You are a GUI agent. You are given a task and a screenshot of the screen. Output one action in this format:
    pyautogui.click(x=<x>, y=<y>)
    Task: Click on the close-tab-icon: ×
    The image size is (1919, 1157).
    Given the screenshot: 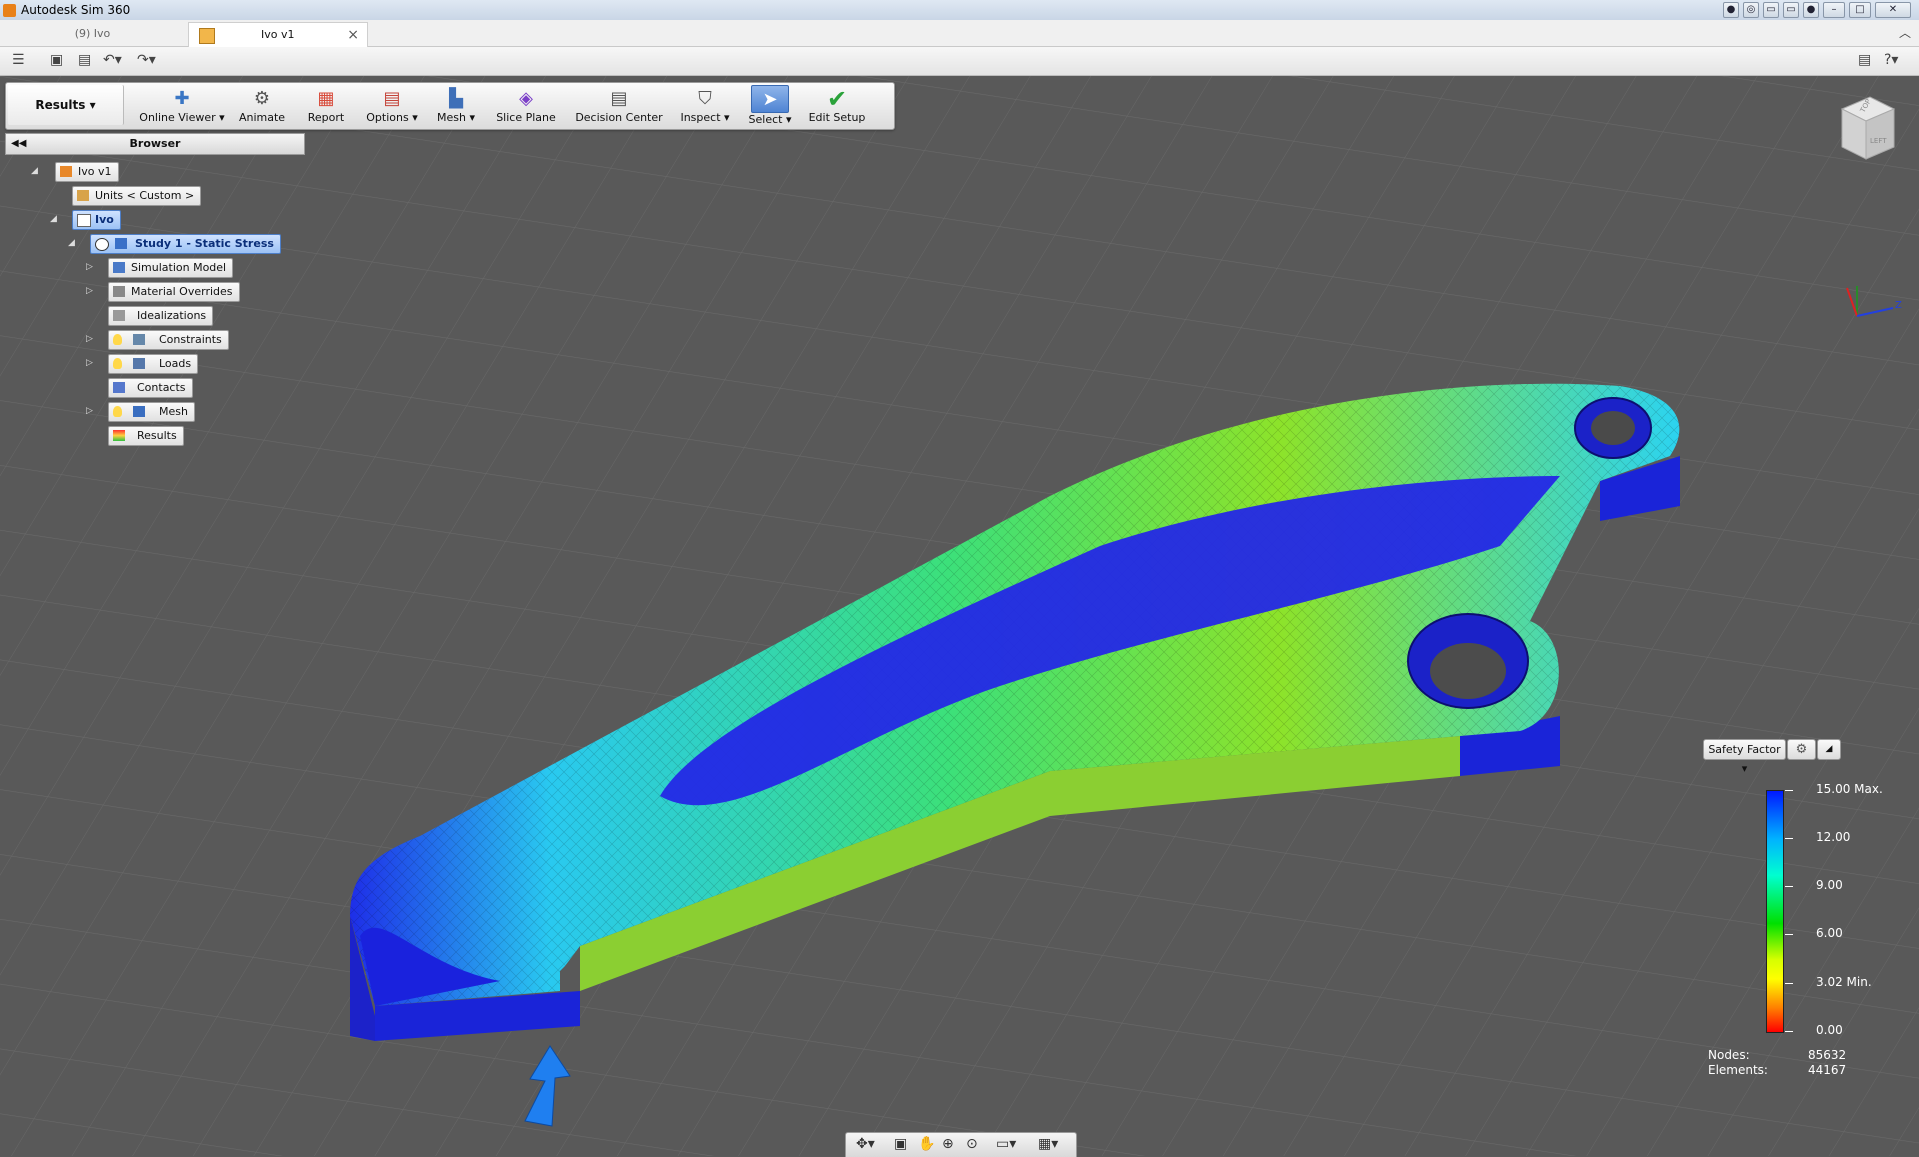 What is the action you would take?
    pyautogui.click(x=353, y=35)
    